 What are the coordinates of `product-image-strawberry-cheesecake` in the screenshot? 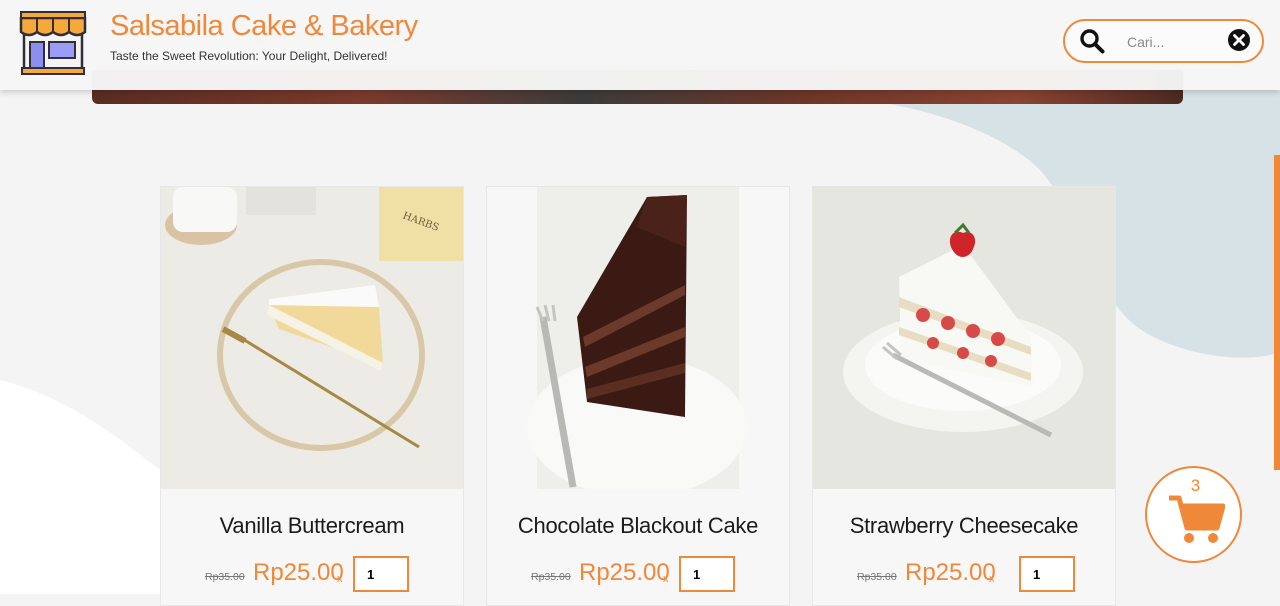 It's located at (964, 338).